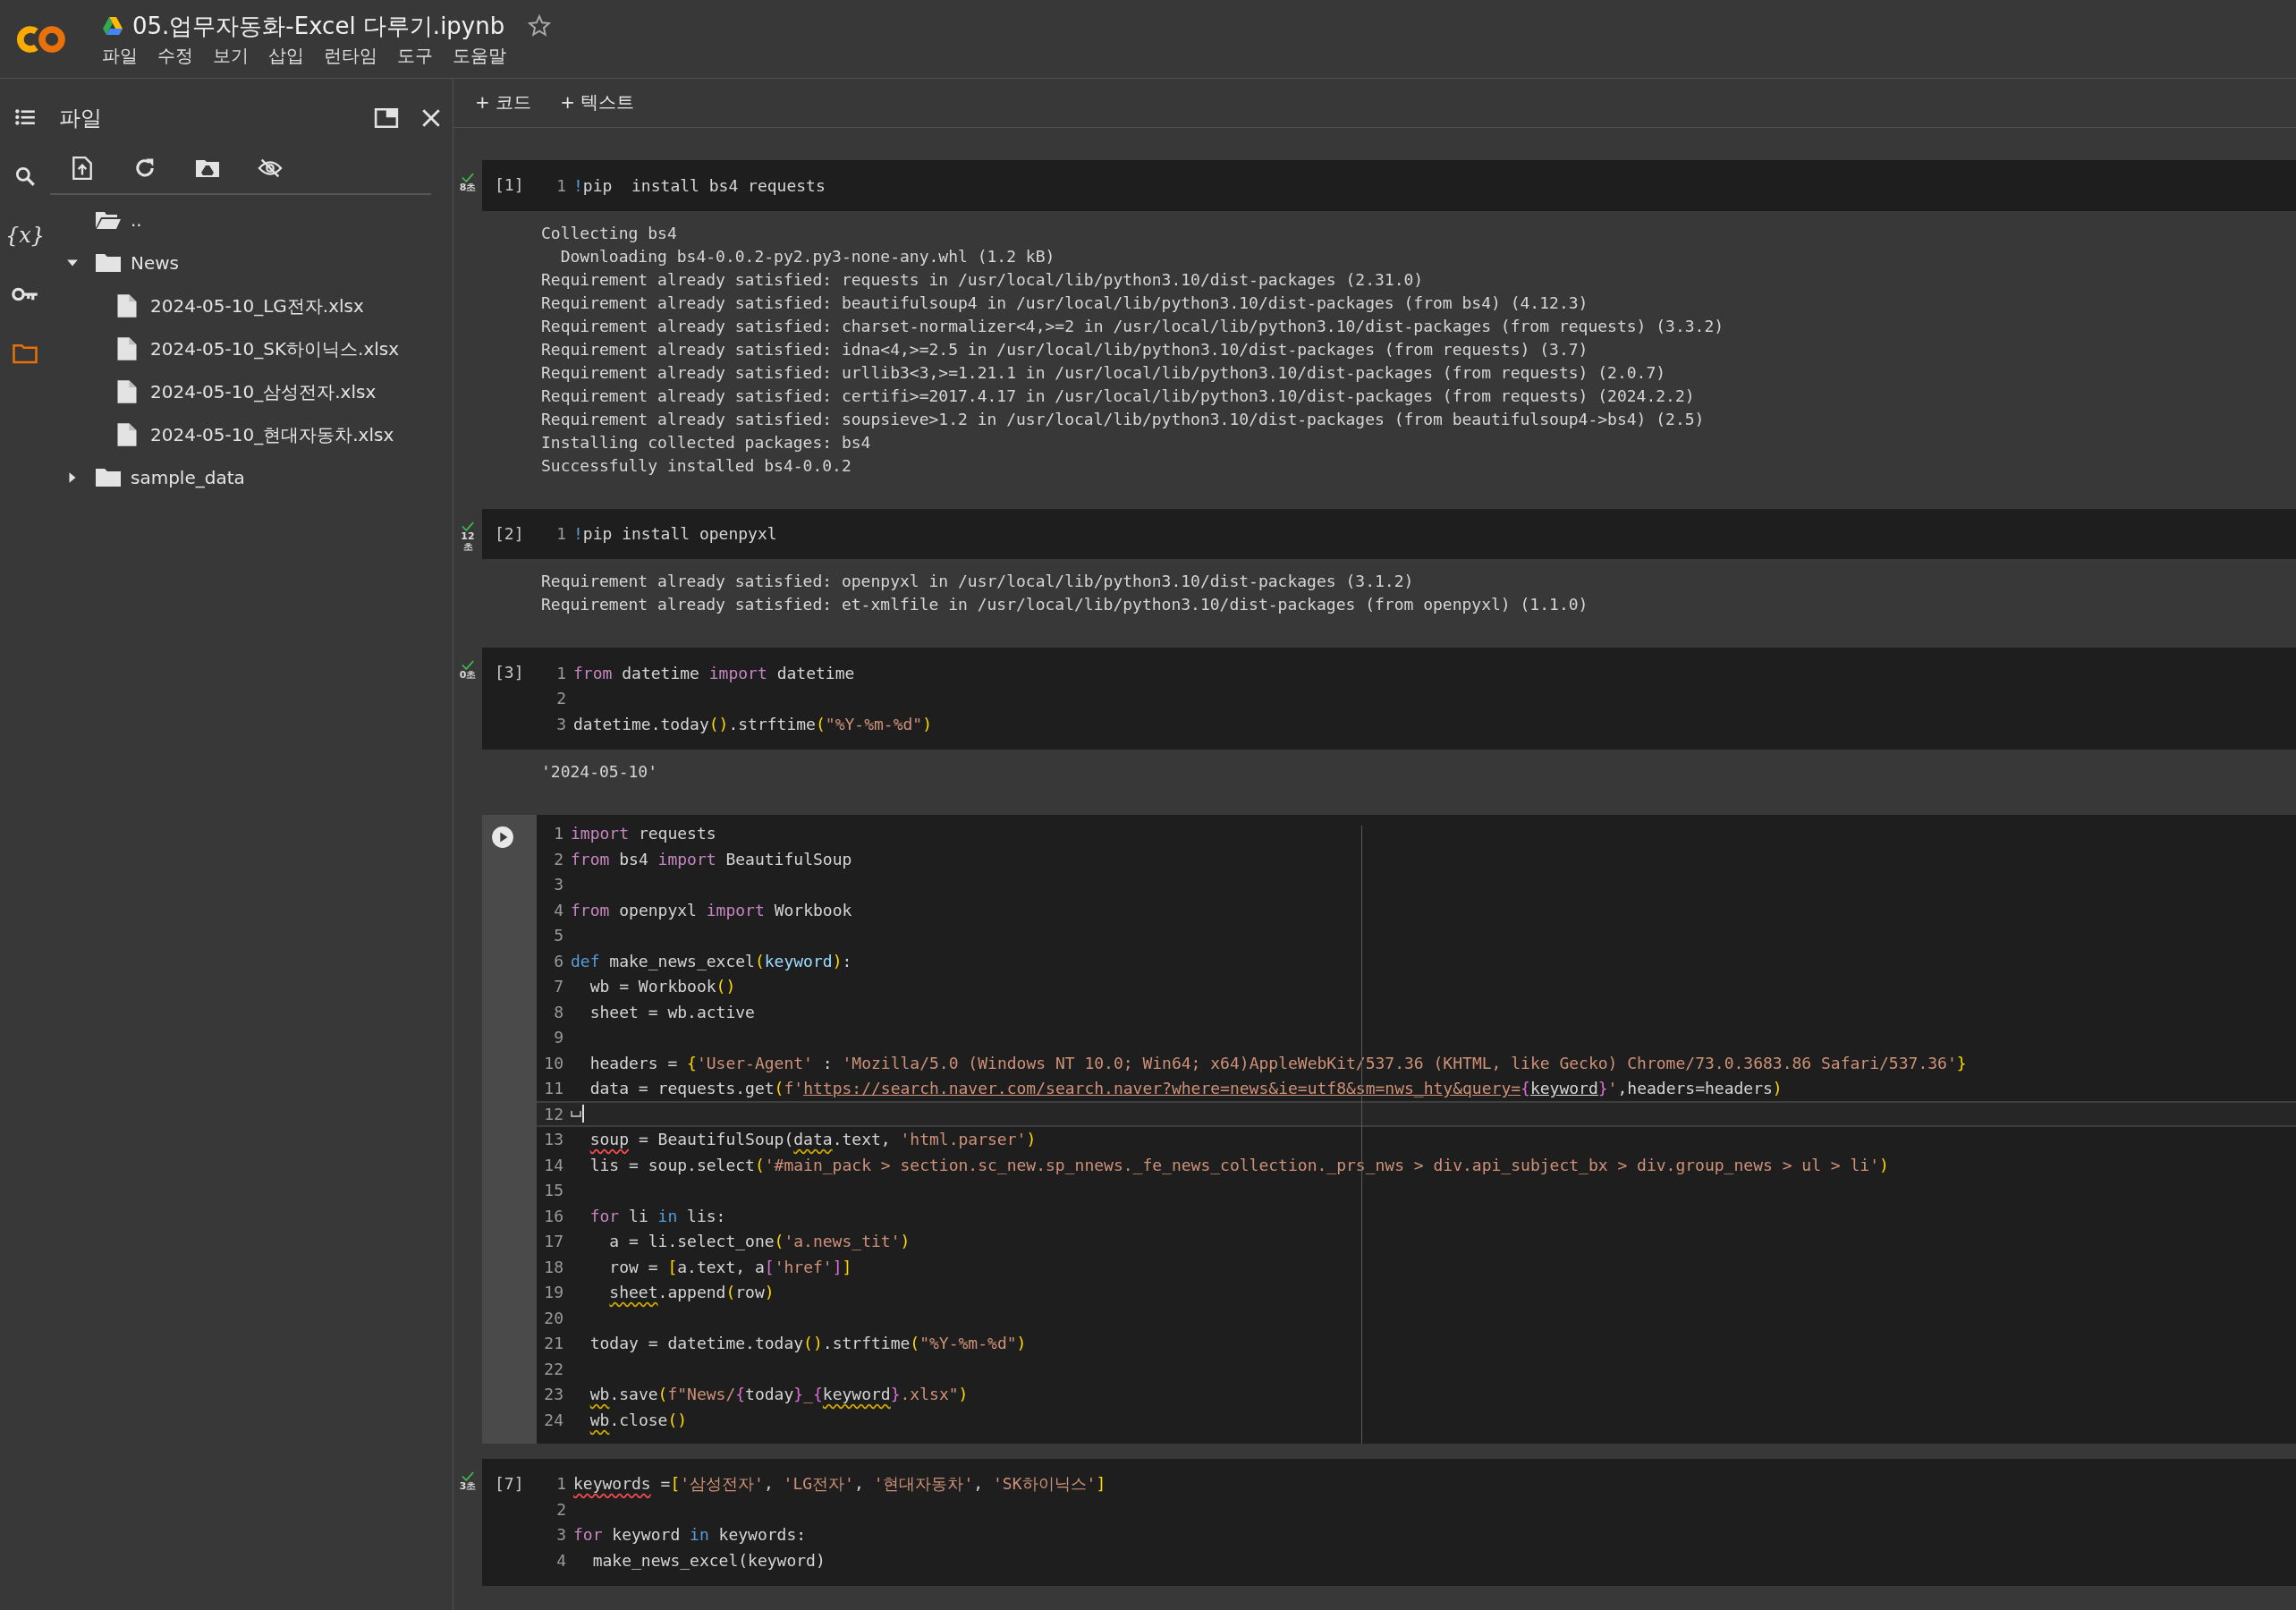 The width and height of the screenshot is (2296, 1610). Describe the element at coordinates (558, 986) in the screenshot. I see `line-number: 7` at that location.